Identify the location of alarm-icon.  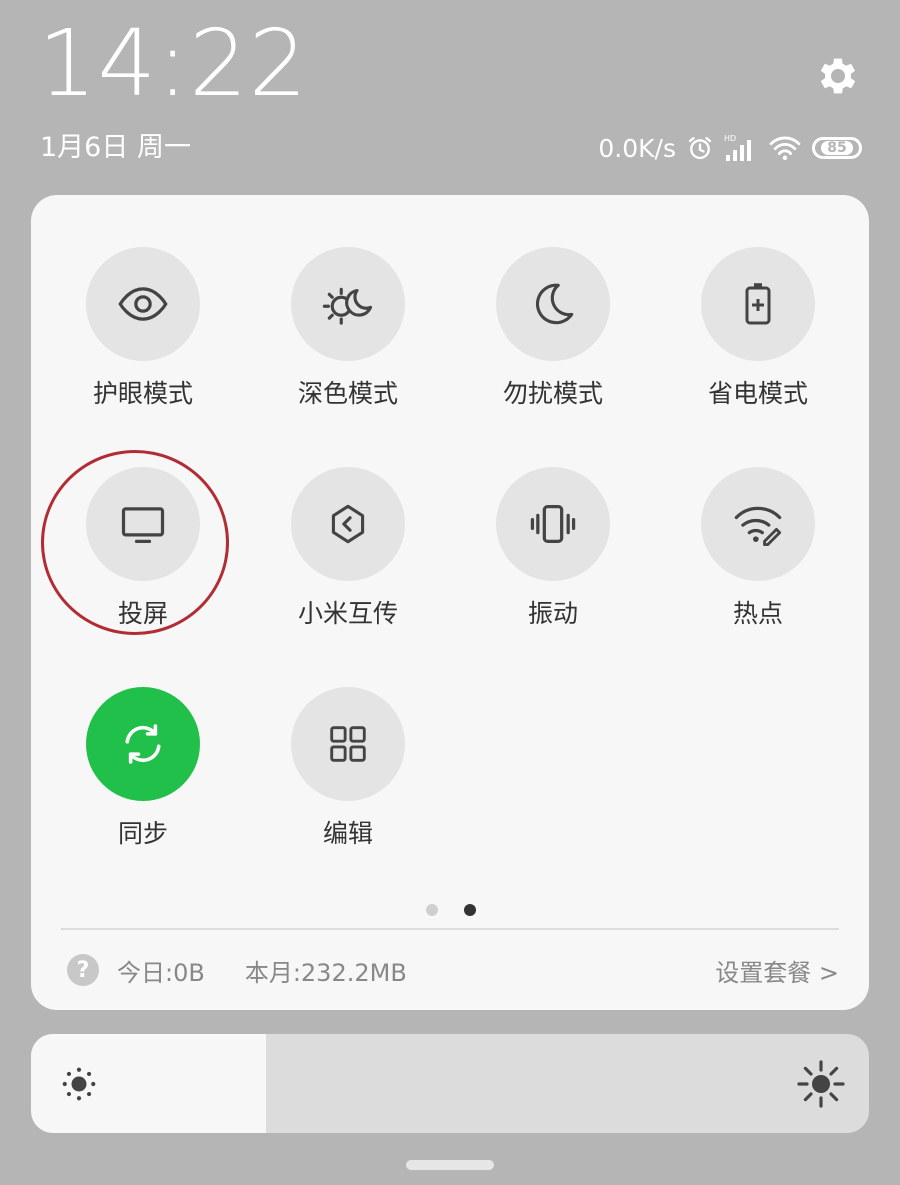
(700, 148).